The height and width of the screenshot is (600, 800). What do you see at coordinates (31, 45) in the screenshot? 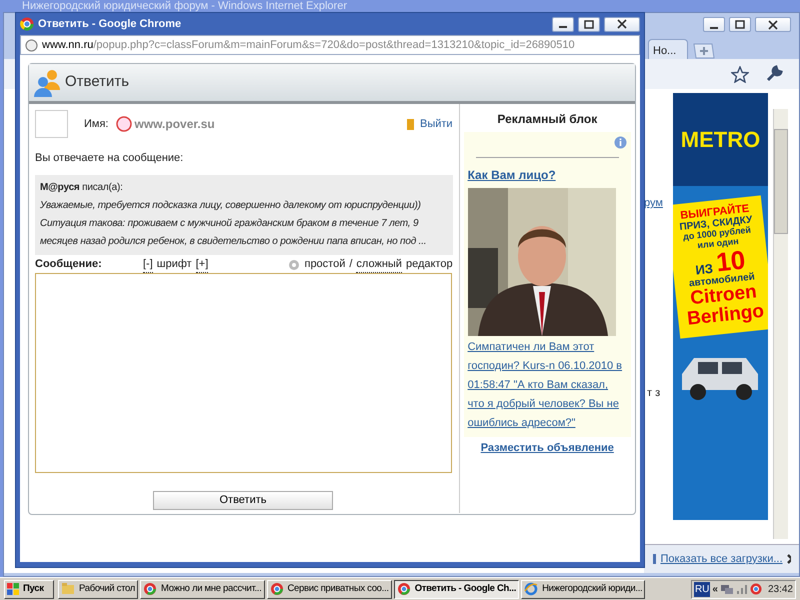
I see `globe-icon` at bounding box center [31, 45].